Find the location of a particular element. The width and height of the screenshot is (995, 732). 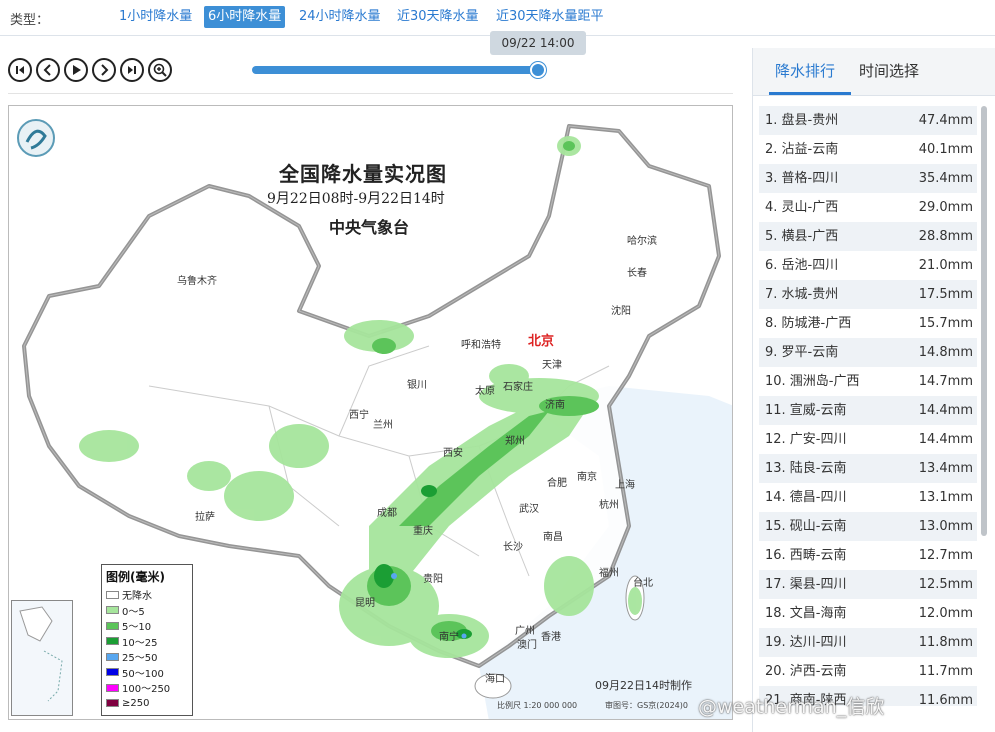

legend-item: 10～25 is located at coordinates (147, 642).